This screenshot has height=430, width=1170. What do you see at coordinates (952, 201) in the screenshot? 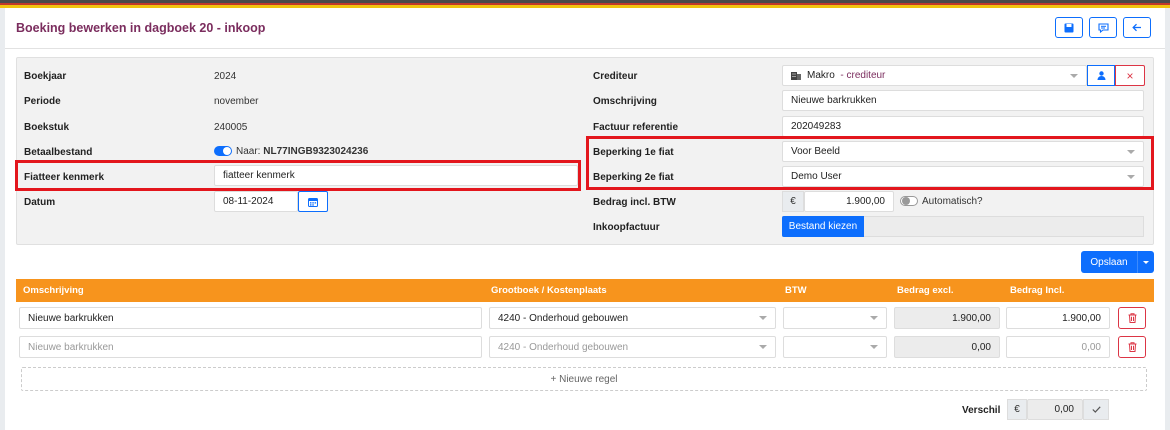
I see `automatisch-label: Automatisch?` at bounding box center [952, 201].